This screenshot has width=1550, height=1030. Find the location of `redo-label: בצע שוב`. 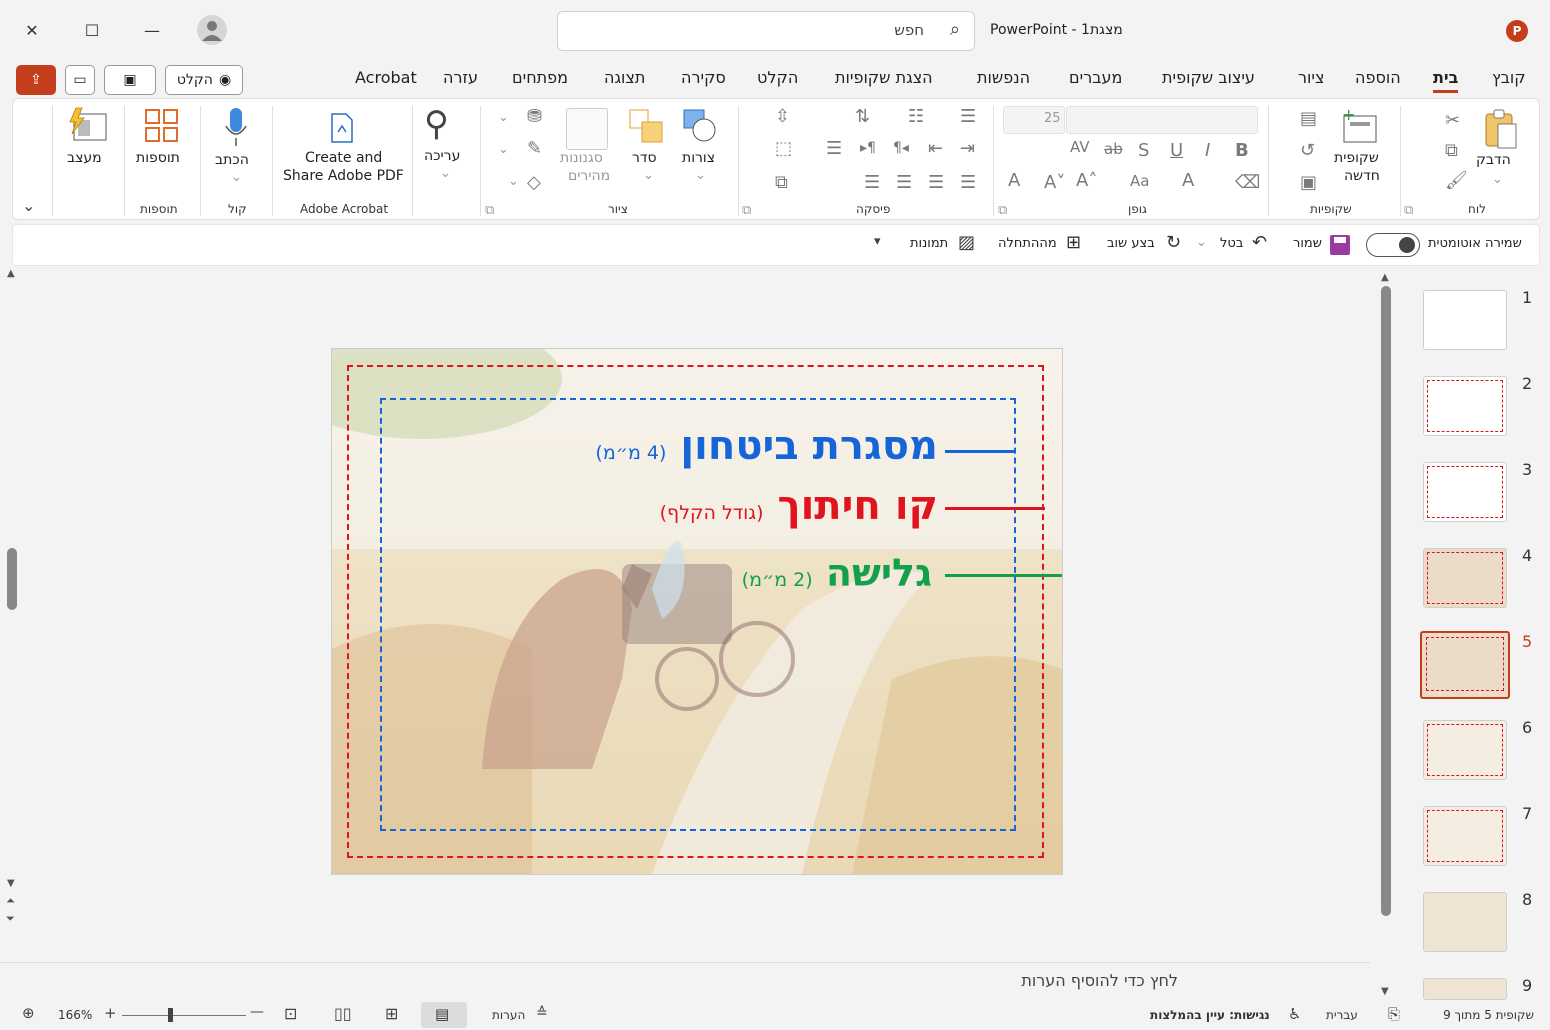

redo-label: בצע שוב is located at coordinates (1131, 243).